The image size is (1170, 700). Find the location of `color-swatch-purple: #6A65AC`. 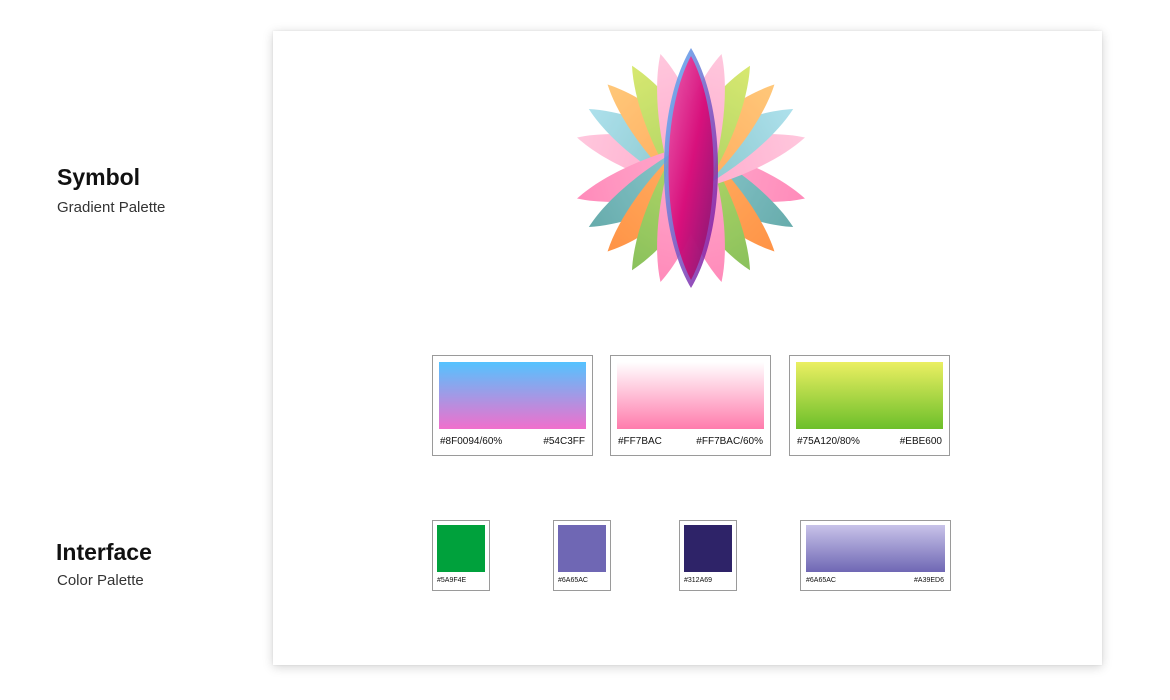

color-swatch-purple: #6A65AC is located at coordinates (582, 555).